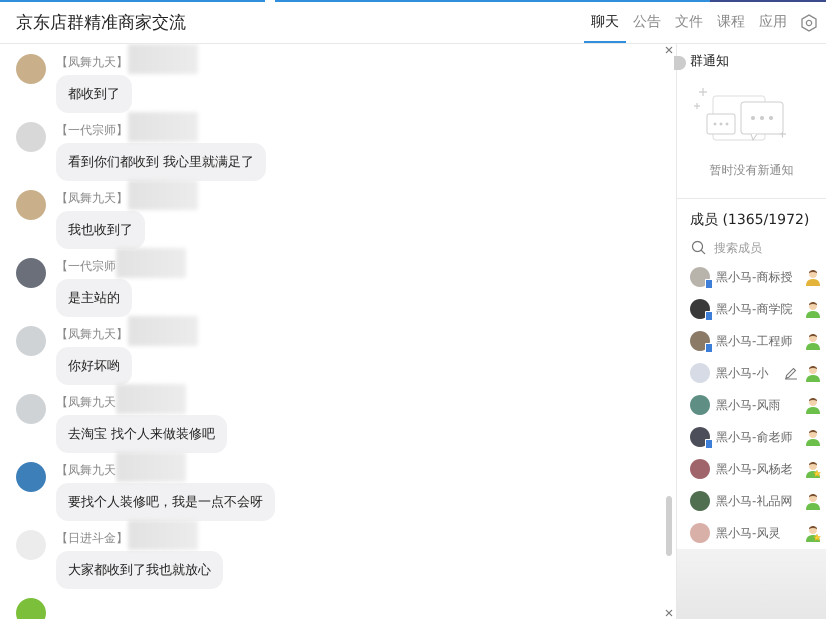 Image resolution: width=826 pixels, height=619 pixels. I want to click on member-item: 黑小马-商标授, so click(751, 277).